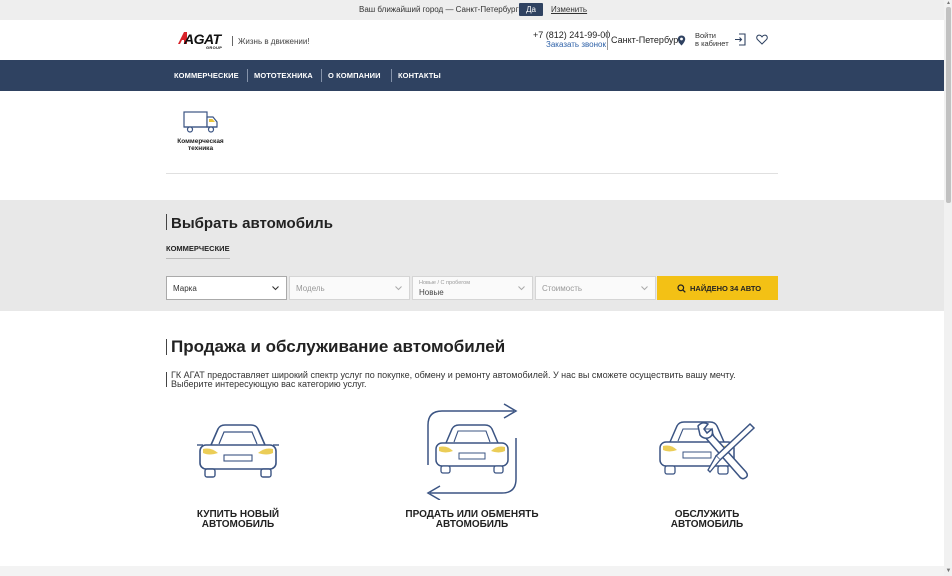 This screenshot has height=576, width=952. What do you see at coordinates (274, 41) in the screenshot?
I see `slogan: Жизнь в движении!` at bounding box center [274, 41].